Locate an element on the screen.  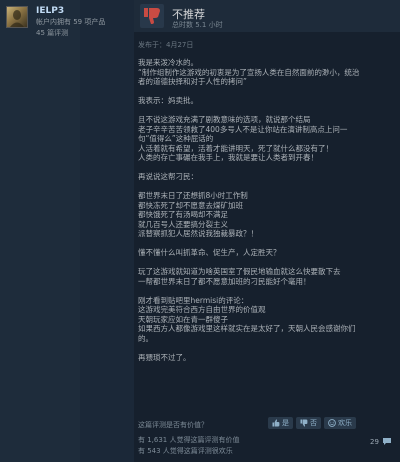
review-line: “制作组制作这游戏的初衷是为了宣扬人类在自然面前的渺小，统治 is located at coordinates (249, 72).